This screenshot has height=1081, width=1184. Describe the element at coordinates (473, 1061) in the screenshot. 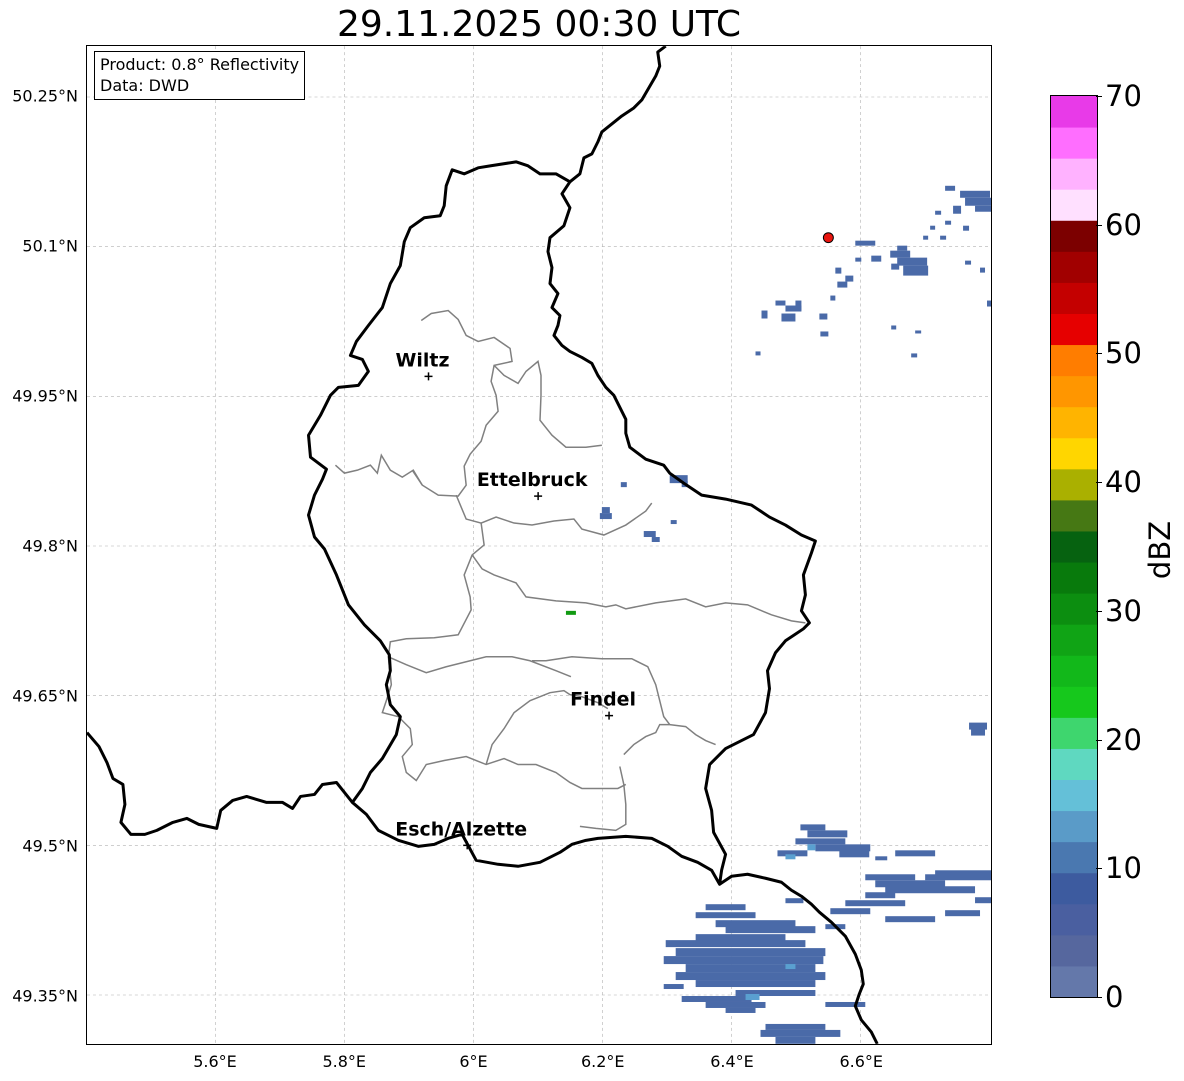

I see `lon-tick-label: 6°E` at that location.